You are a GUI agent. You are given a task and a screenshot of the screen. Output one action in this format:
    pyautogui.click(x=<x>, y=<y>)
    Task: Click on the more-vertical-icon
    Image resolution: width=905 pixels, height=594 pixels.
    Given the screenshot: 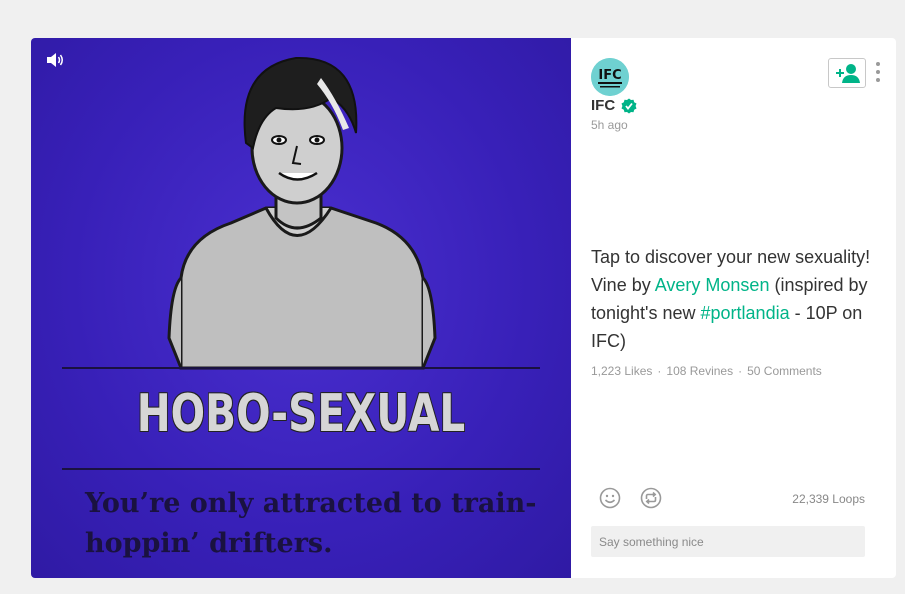 What is the action you would take?
    pyautogui.click(x=878, y=74)
    